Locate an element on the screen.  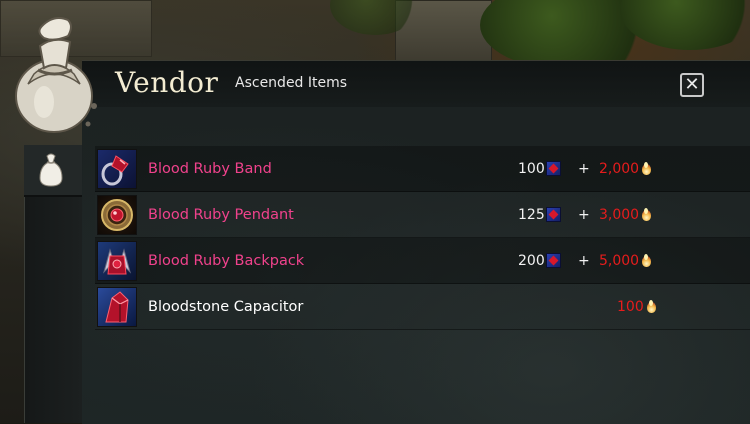
vendor-item-row: Blood Ruby Pendant 125 + 3,000 is located at coordinates (422, 215).